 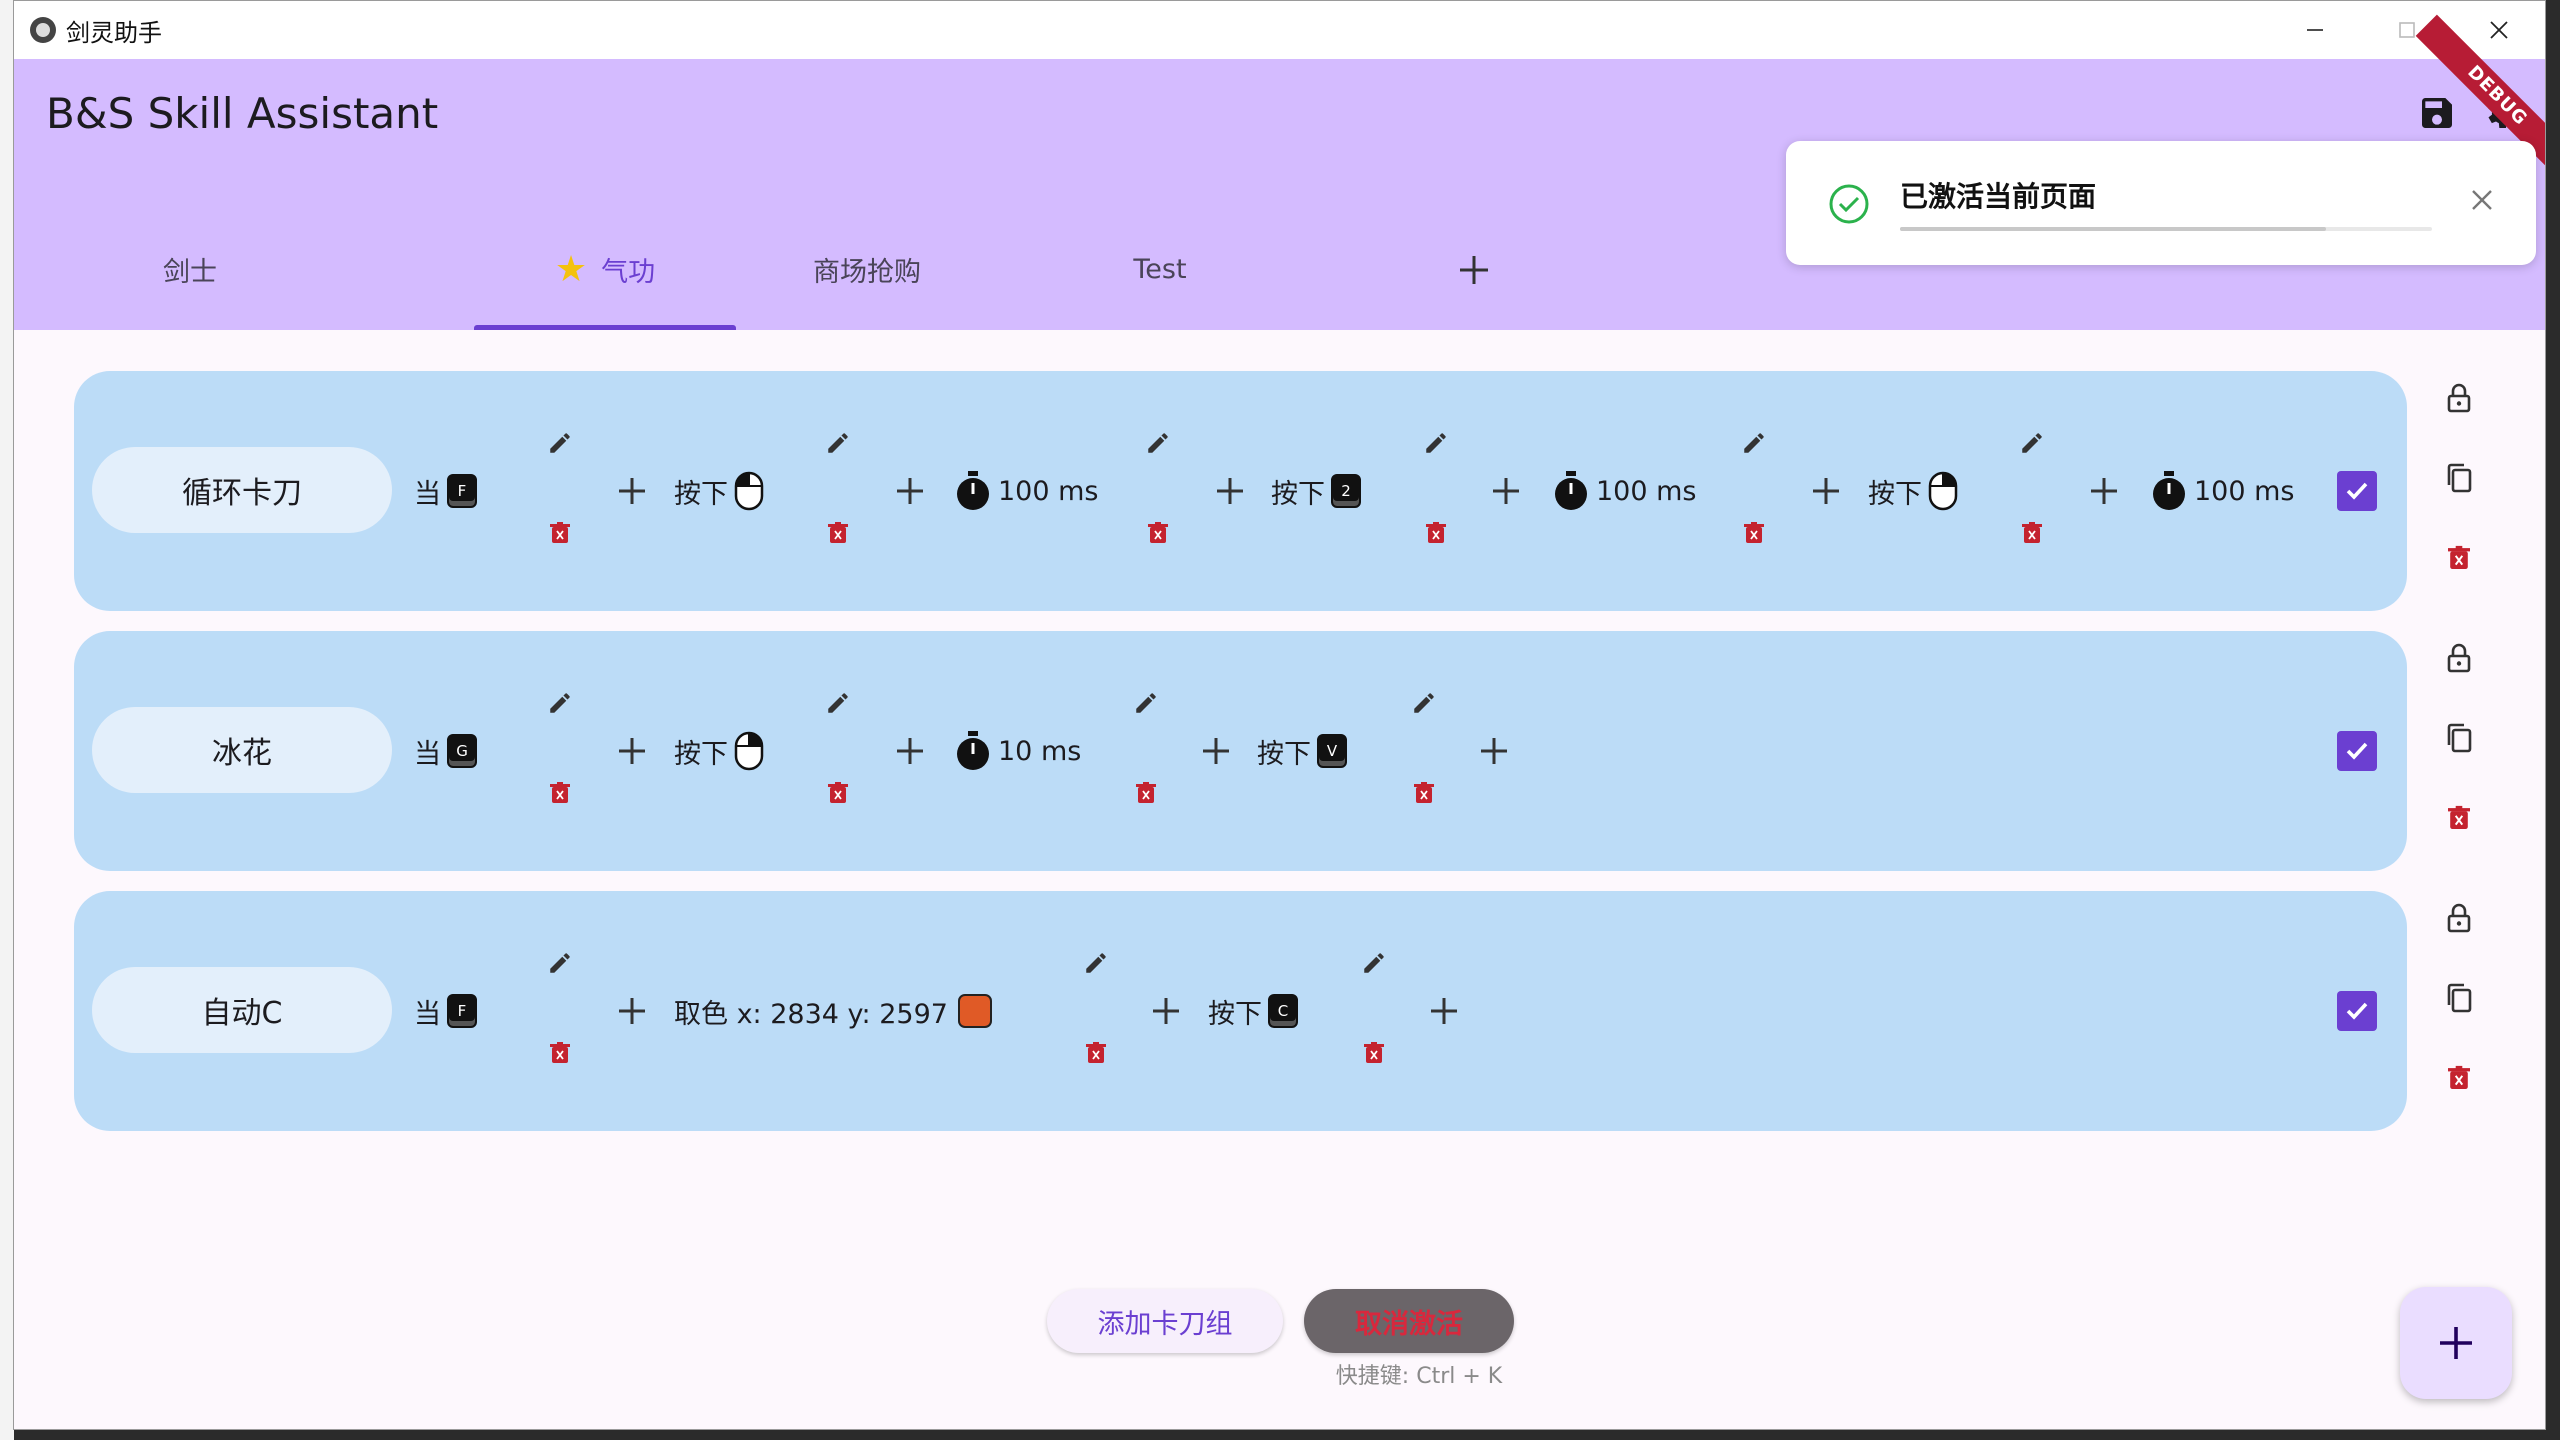 I want to click on tab-qigong: ★ 气功, so click(x=605, y=269).